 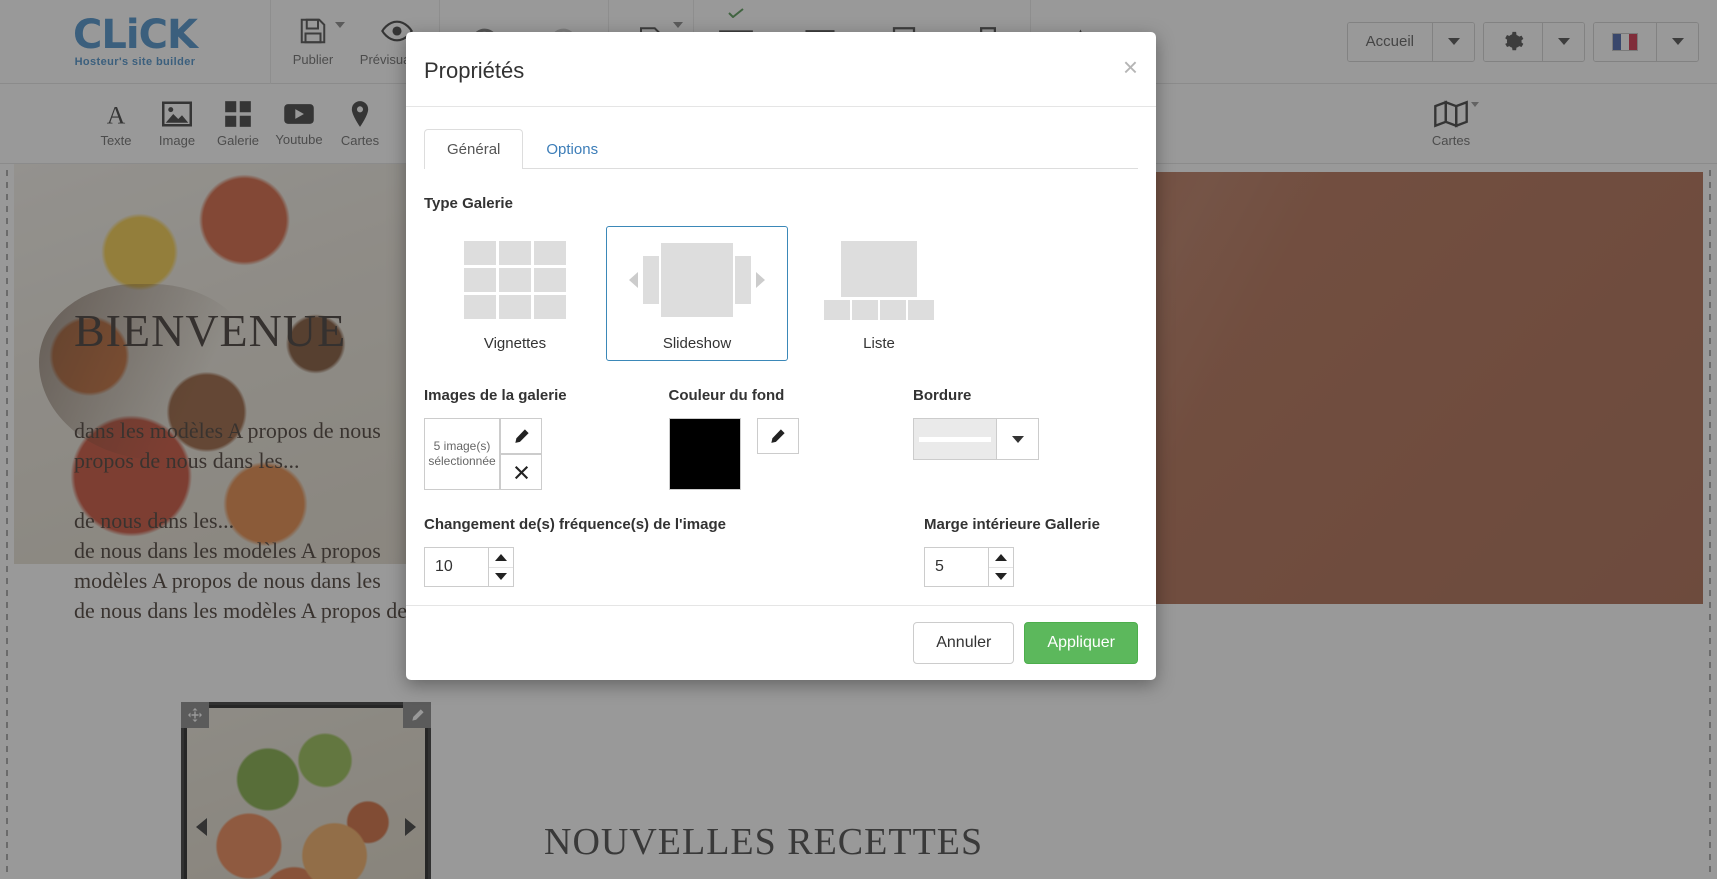 I want to click on border-select, so click(x=976, y=439).